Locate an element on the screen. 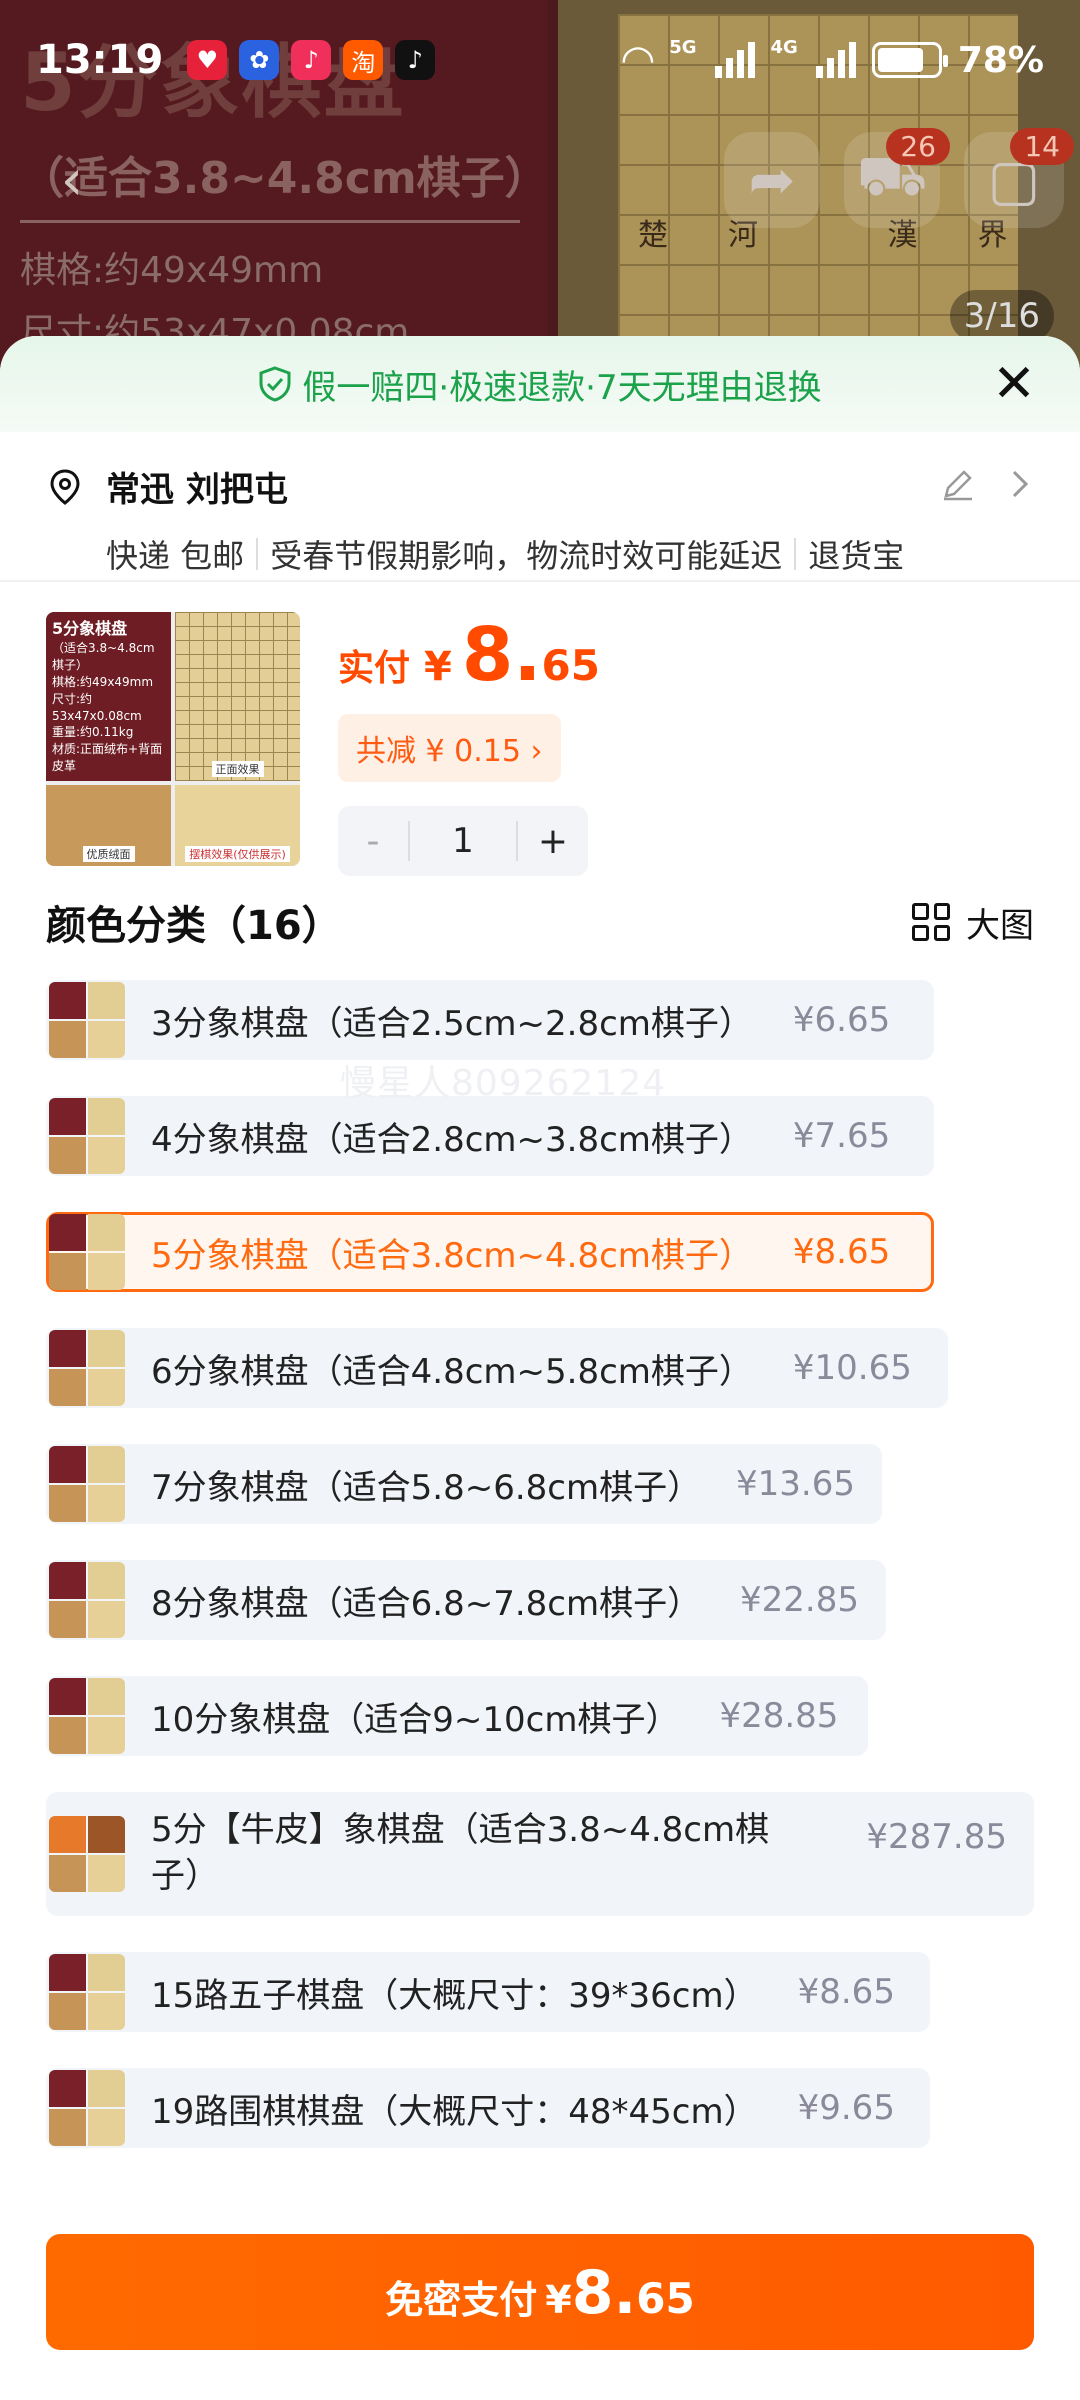 The image size is (1080, 2400). option-name: 19路围棋棋盘（大概尺寸：48*45cm） is located at coordinates (454, 2111).